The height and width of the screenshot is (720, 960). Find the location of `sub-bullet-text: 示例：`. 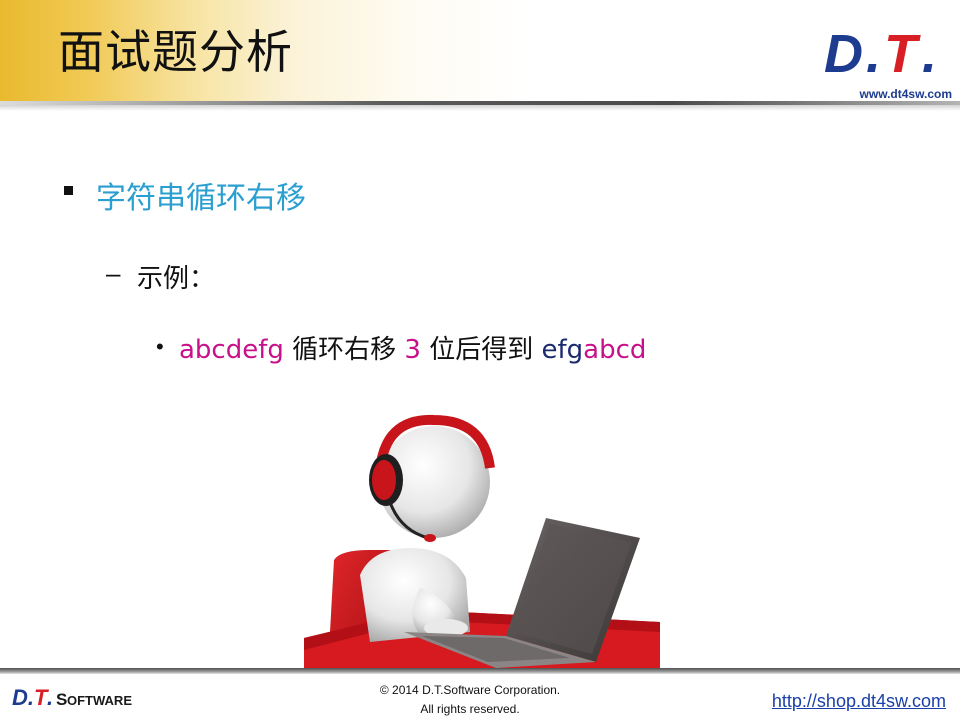

sub-bullet-text: 示例： is located at coordinates (176, 279).